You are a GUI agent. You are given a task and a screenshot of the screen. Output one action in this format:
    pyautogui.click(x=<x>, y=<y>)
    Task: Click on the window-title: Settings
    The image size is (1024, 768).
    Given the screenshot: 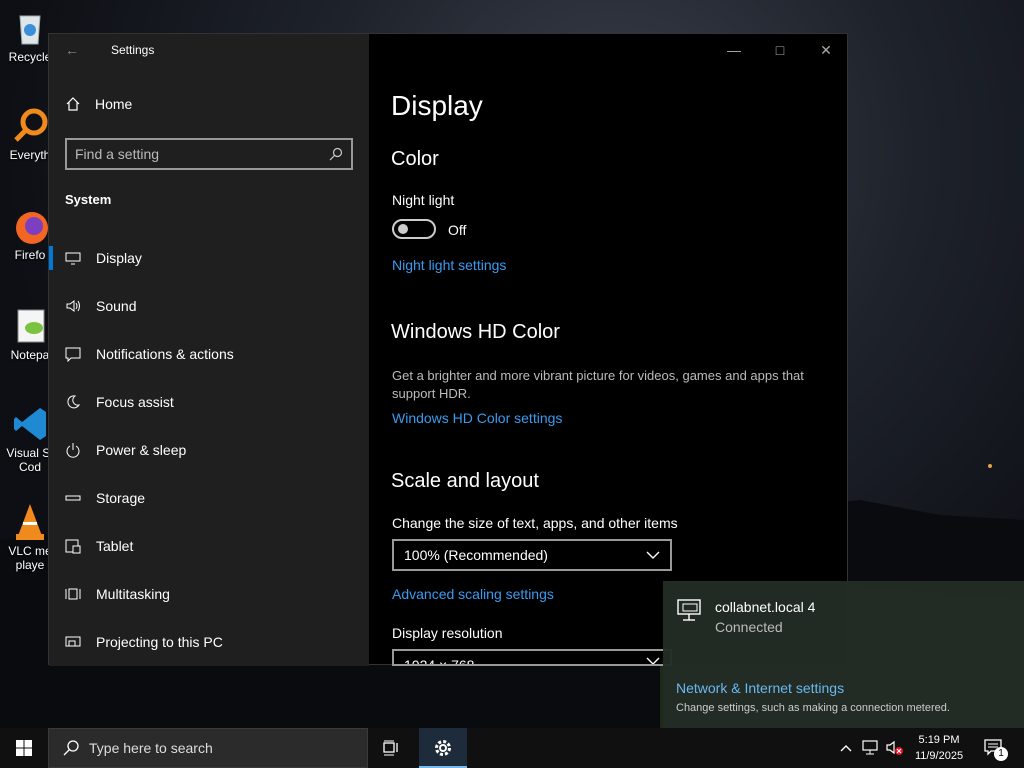 What is the action you would take?
    pyautogui.click(x=133, y=50)
    